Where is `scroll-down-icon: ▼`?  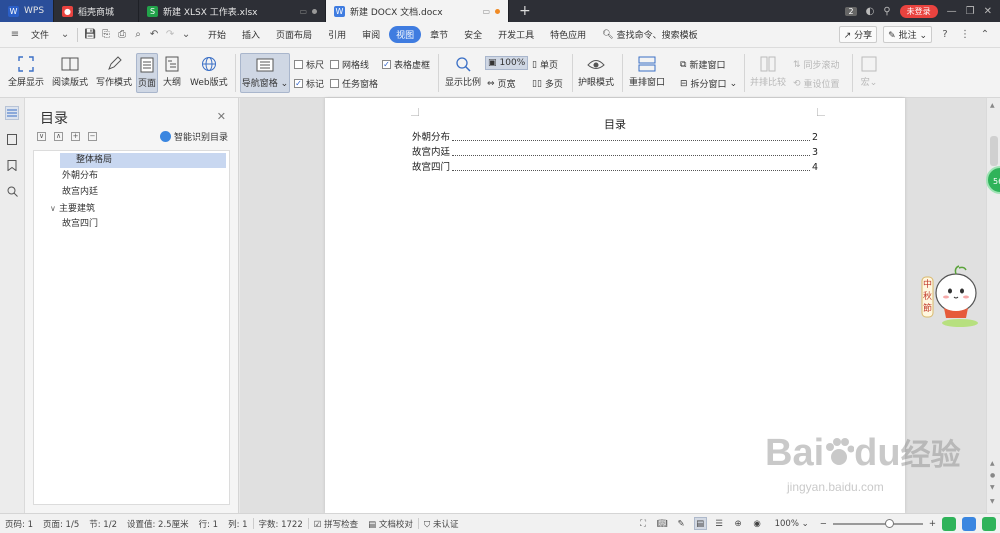 scroll-down-icon: ▼ is located at coordinates (992, 501).